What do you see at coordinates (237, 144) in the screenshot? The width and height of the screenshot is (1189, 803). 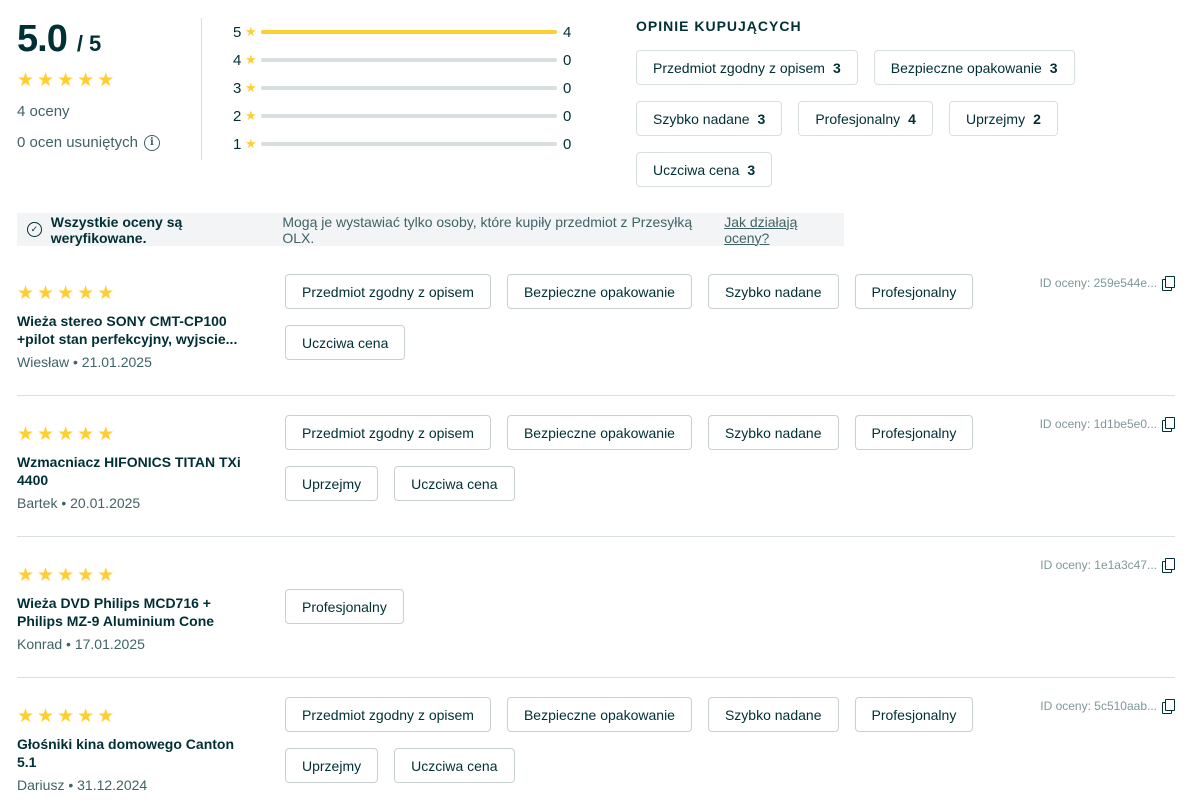 I see `distribution-stars: 1` at bounding box center [237, 144].